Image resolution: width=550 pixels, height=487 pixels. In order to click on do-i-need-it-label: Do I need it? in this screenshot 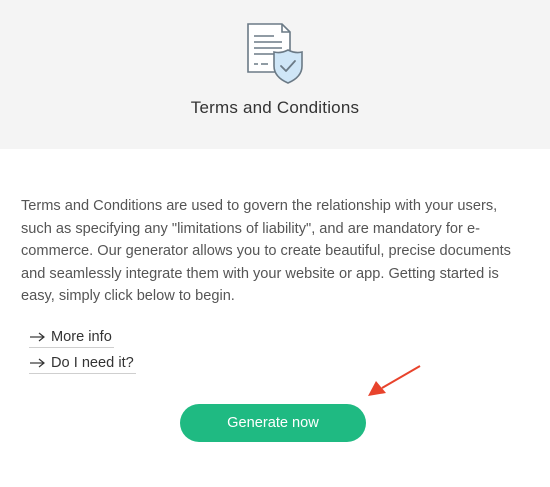, I will do `click(92, 362)`.